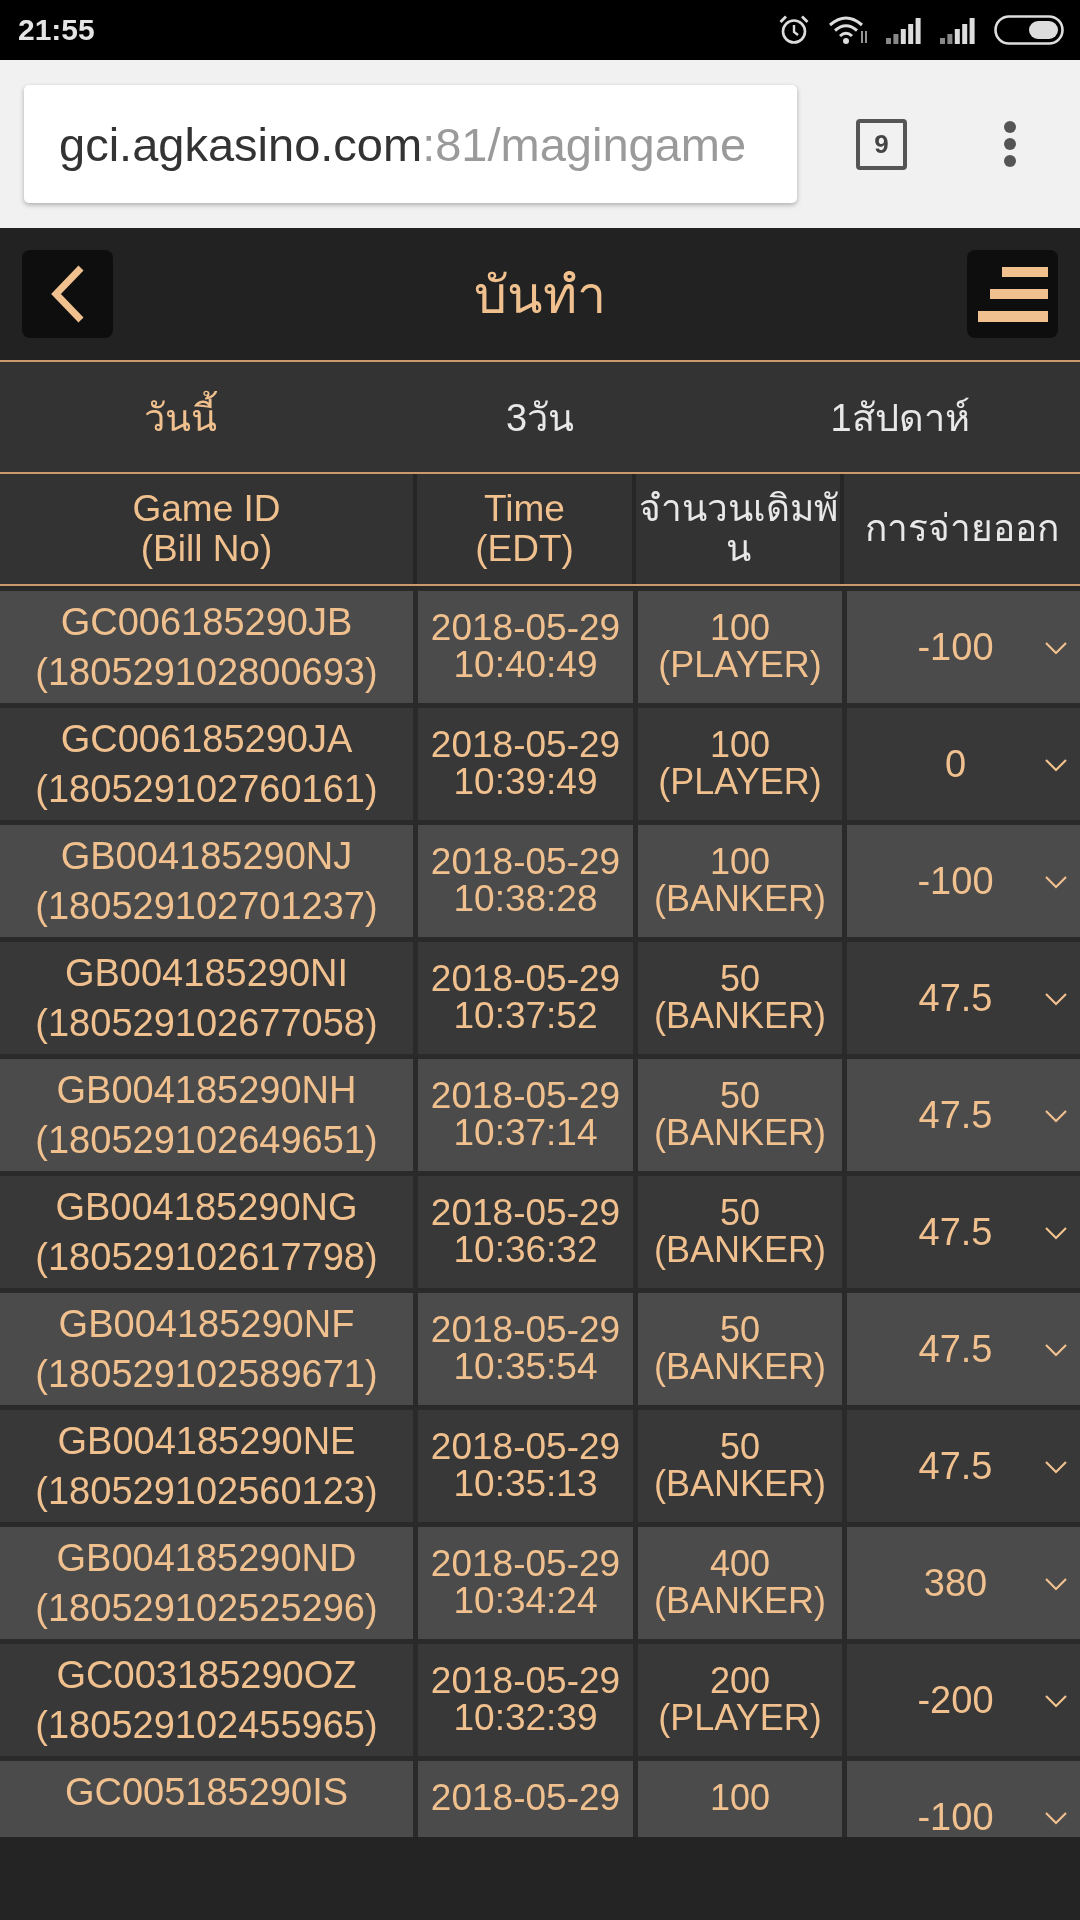 This screenshot has width=1080, height=1920. Describe the element at coordinates (524, 529) in the screenshot. I see `column-header: Time (EDT)` at that location.